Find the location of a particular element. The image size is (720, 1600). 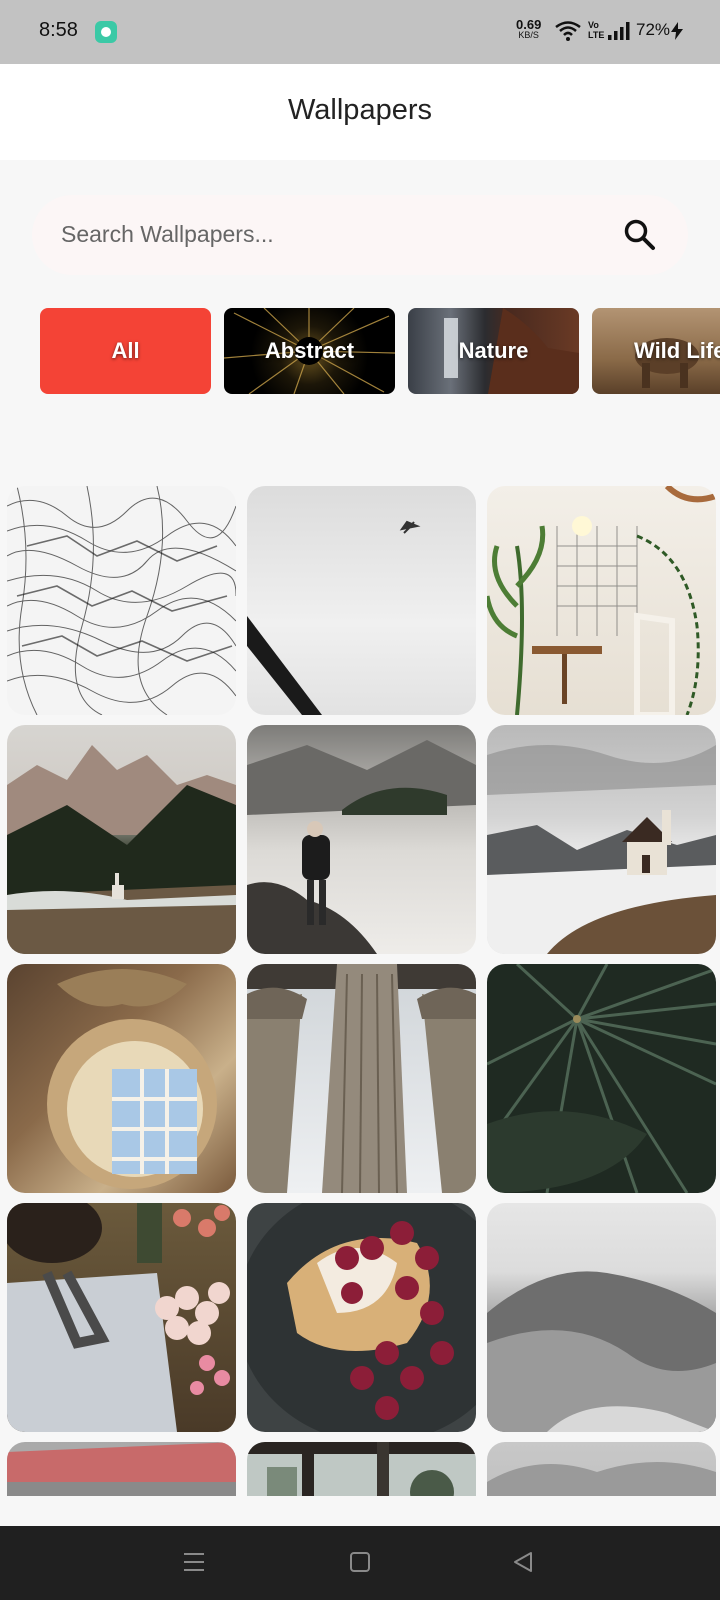

charging-icon is located at coordinates (677, 31).